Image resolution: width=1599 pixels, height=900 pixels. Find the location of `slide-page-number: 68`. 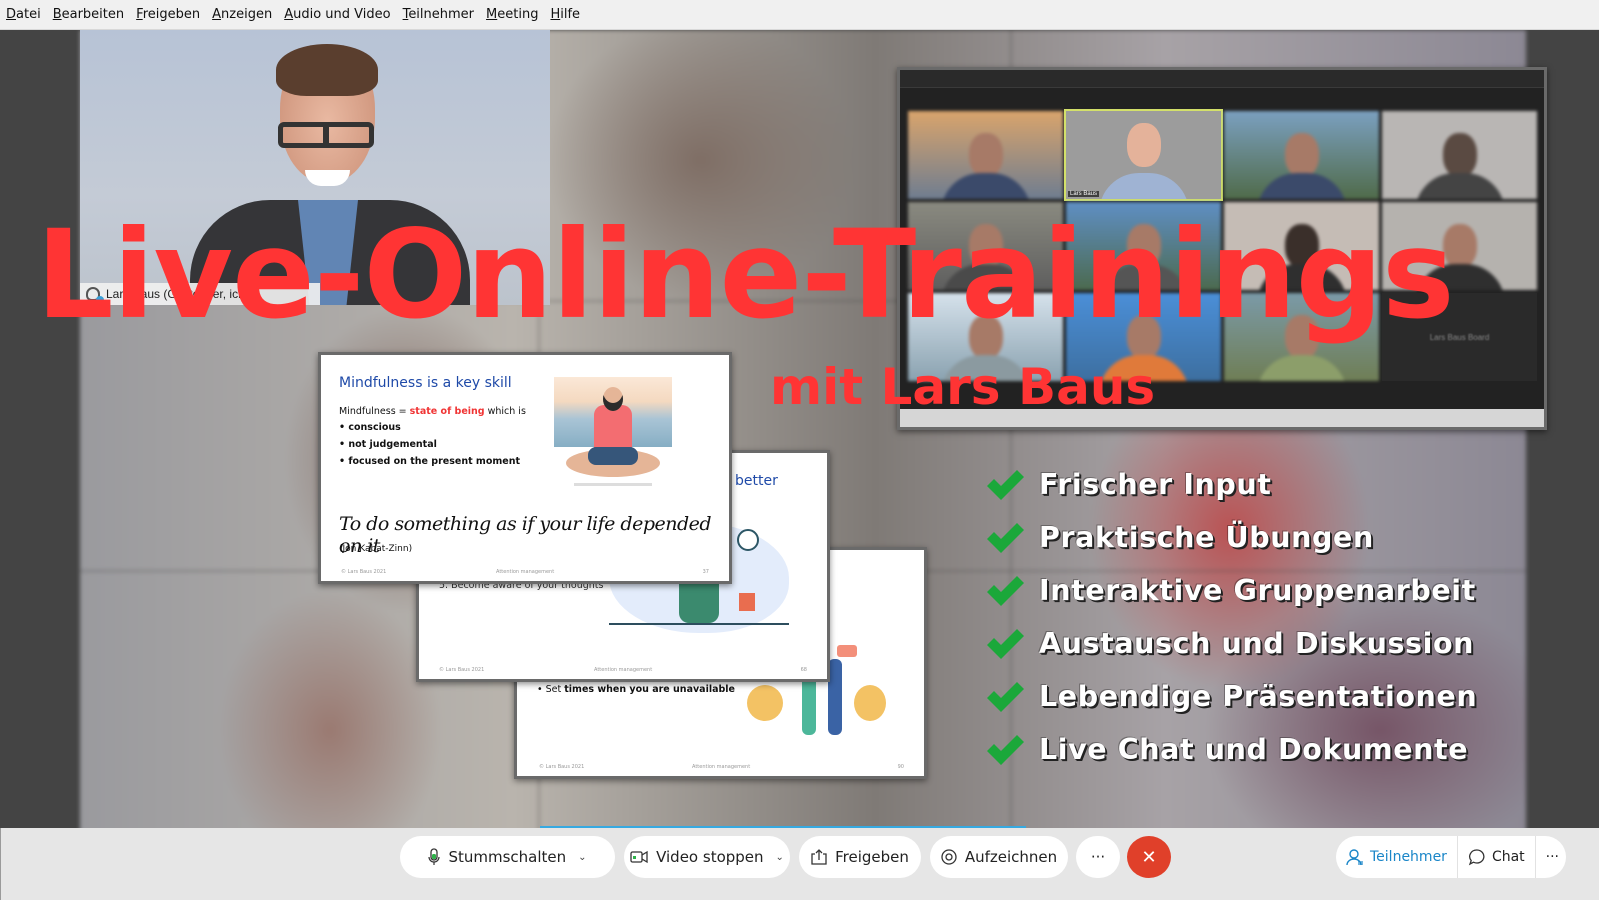

slide-page-number: 68 is located at coordinates (803, 670).